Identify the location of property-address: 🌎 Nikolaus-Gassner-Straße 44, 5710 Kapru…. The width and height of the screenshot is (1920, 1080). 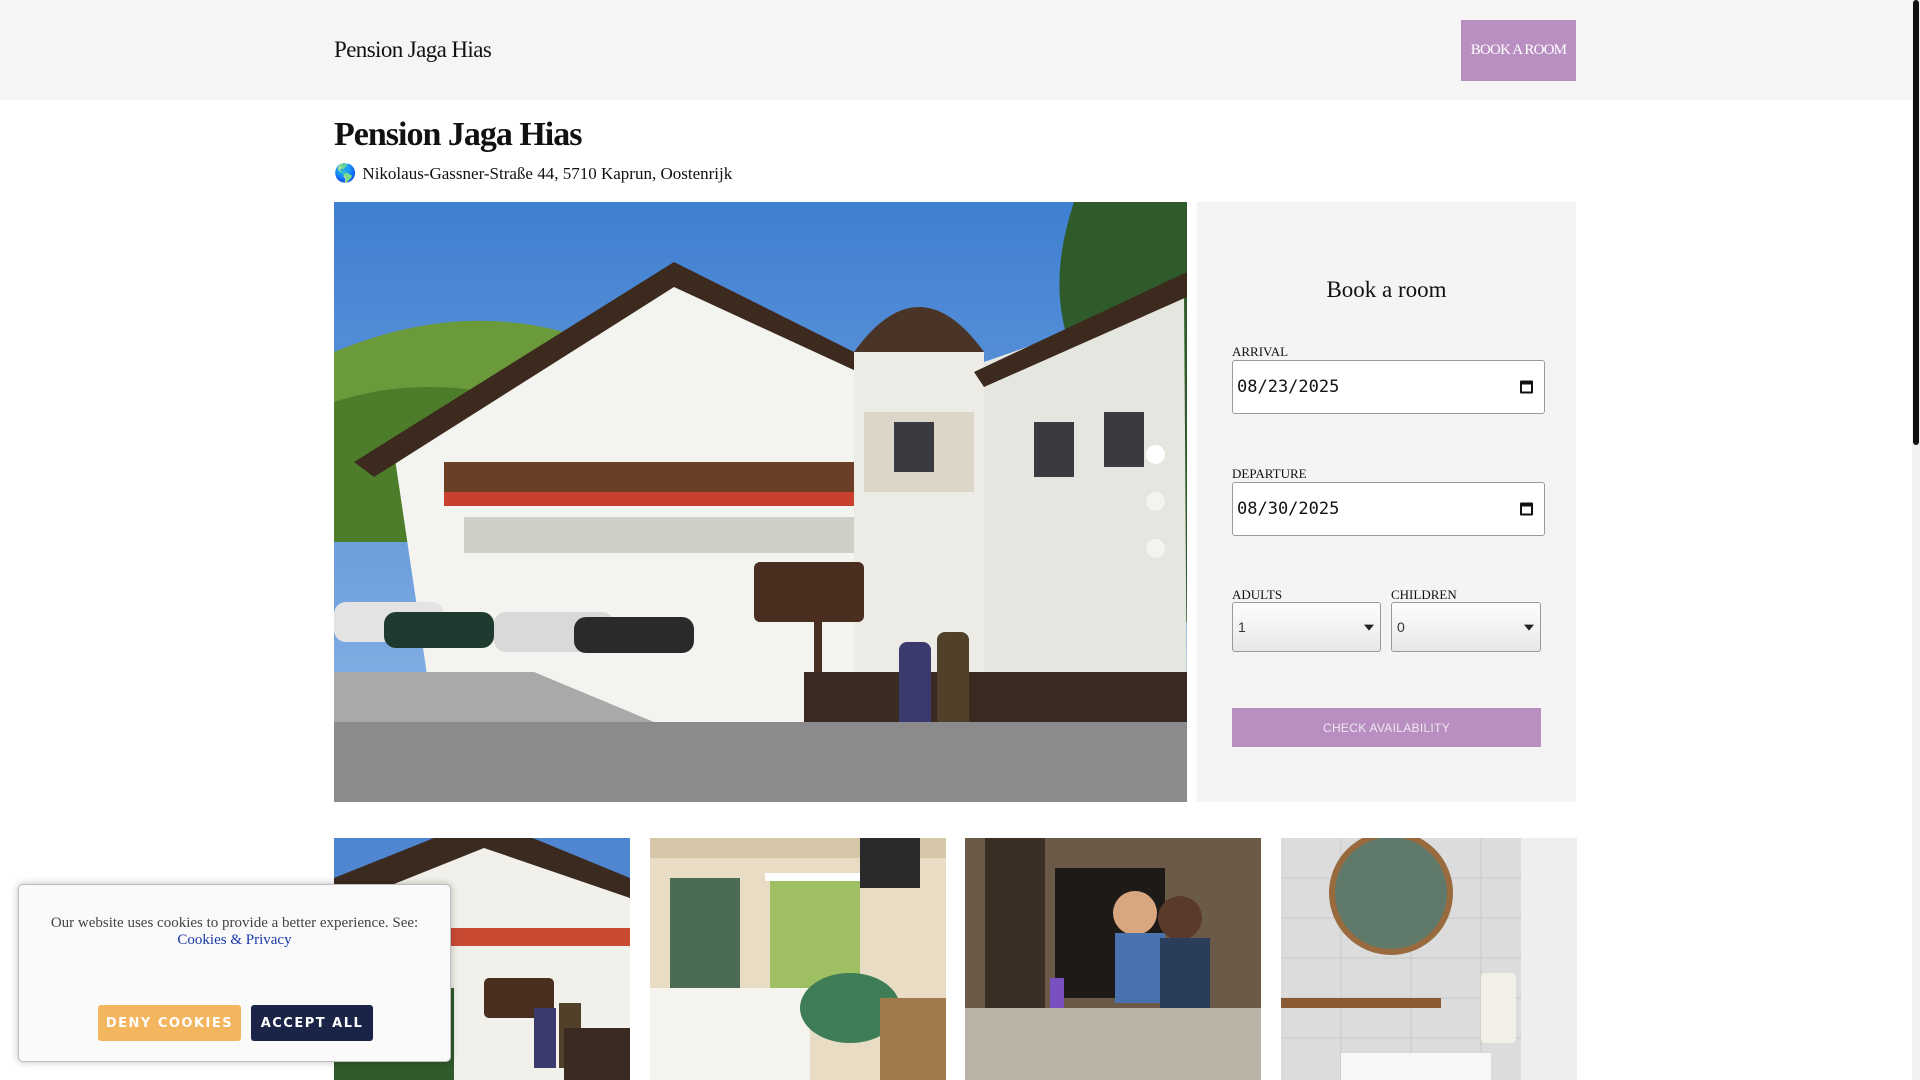
(533, 173).